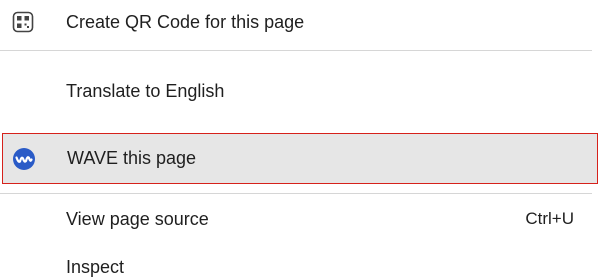 This screenshot has height=280, width=600. I want to click on menu-item-label: Inspect, so click(95, 266).